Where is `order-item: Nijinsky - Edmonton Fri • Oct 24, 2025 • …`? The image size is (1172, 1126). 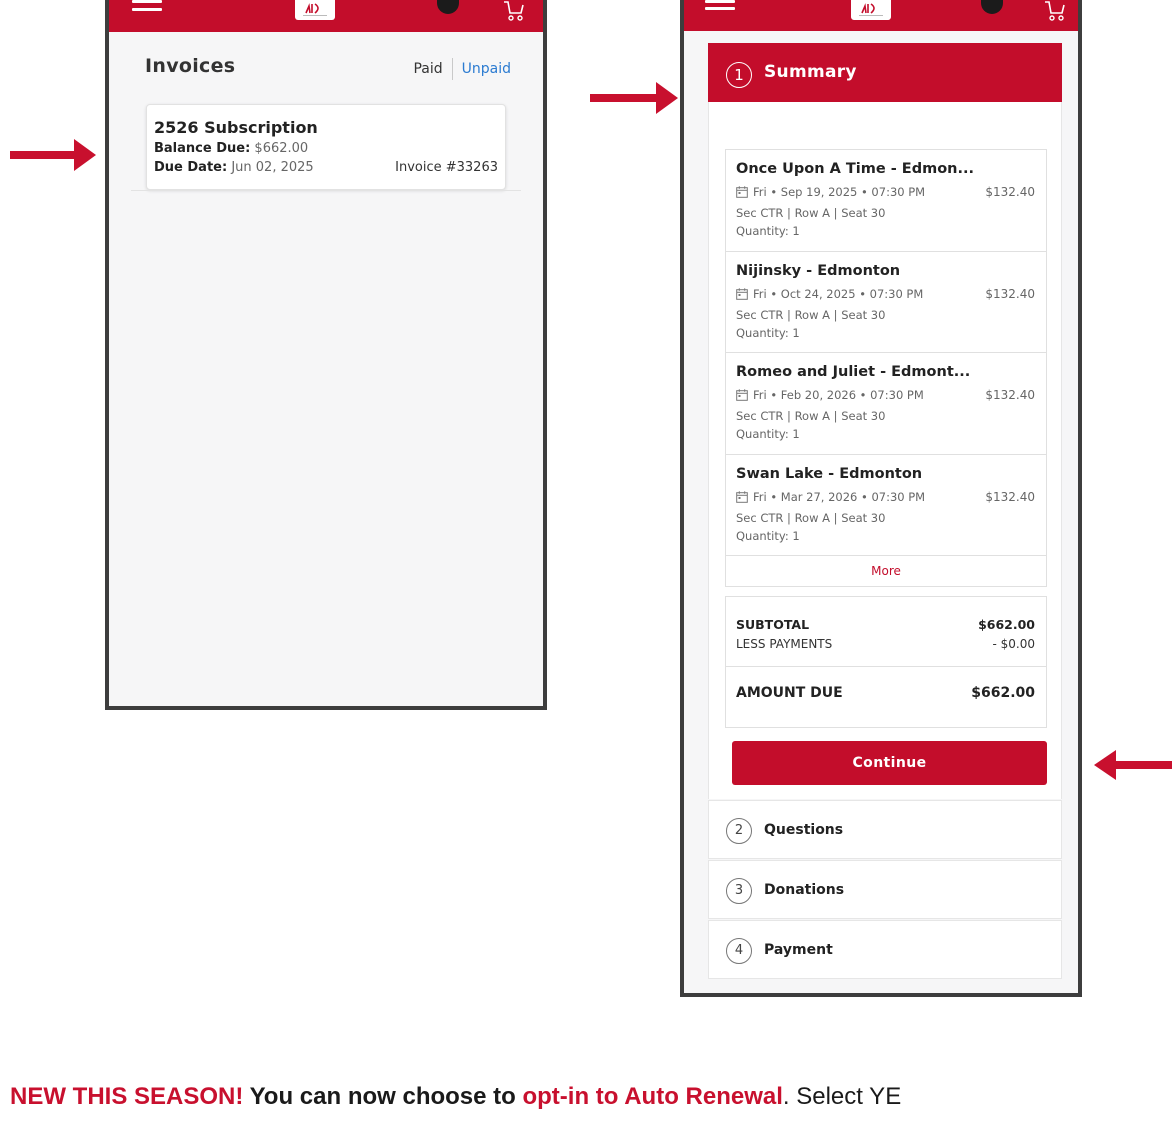 order-item: Nijinsky - Edmonton Fri • Oct 24, 2025 • … is located at coordinates (886, 302).